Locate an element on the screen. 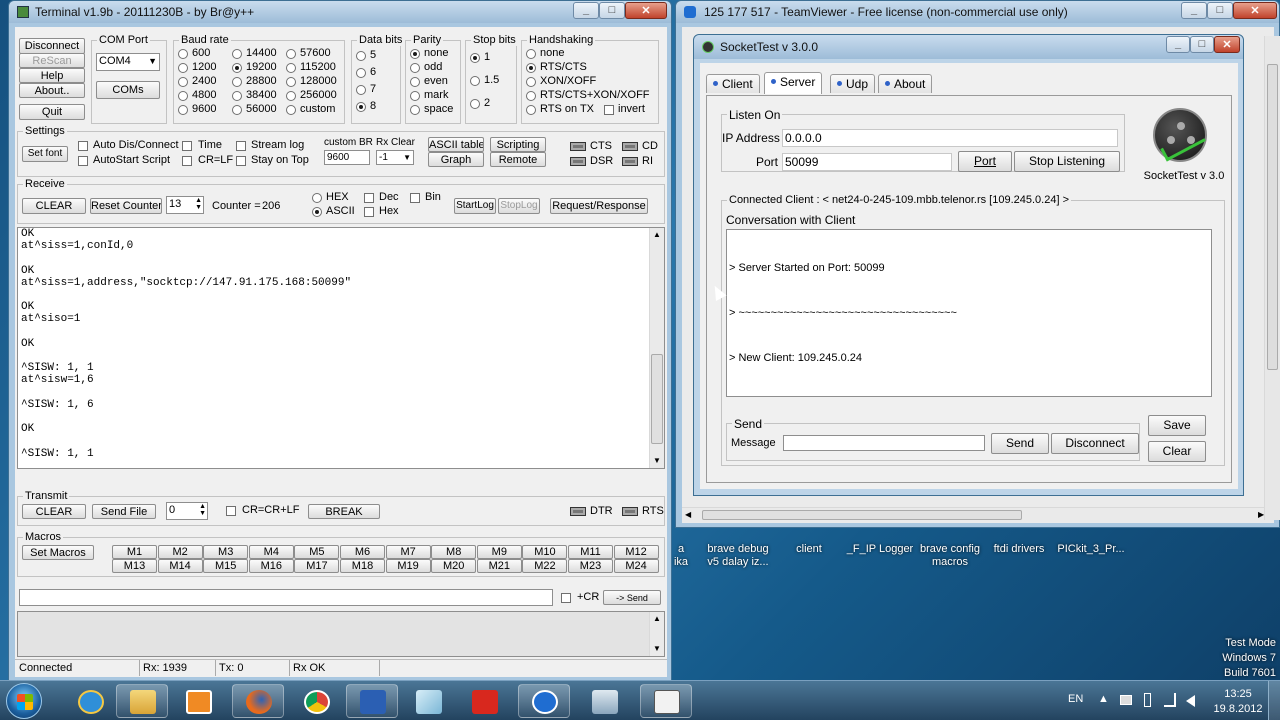 This screenshot has height=720, width=1280. macro-button-14: M14 is located at coordinates (180, 566).